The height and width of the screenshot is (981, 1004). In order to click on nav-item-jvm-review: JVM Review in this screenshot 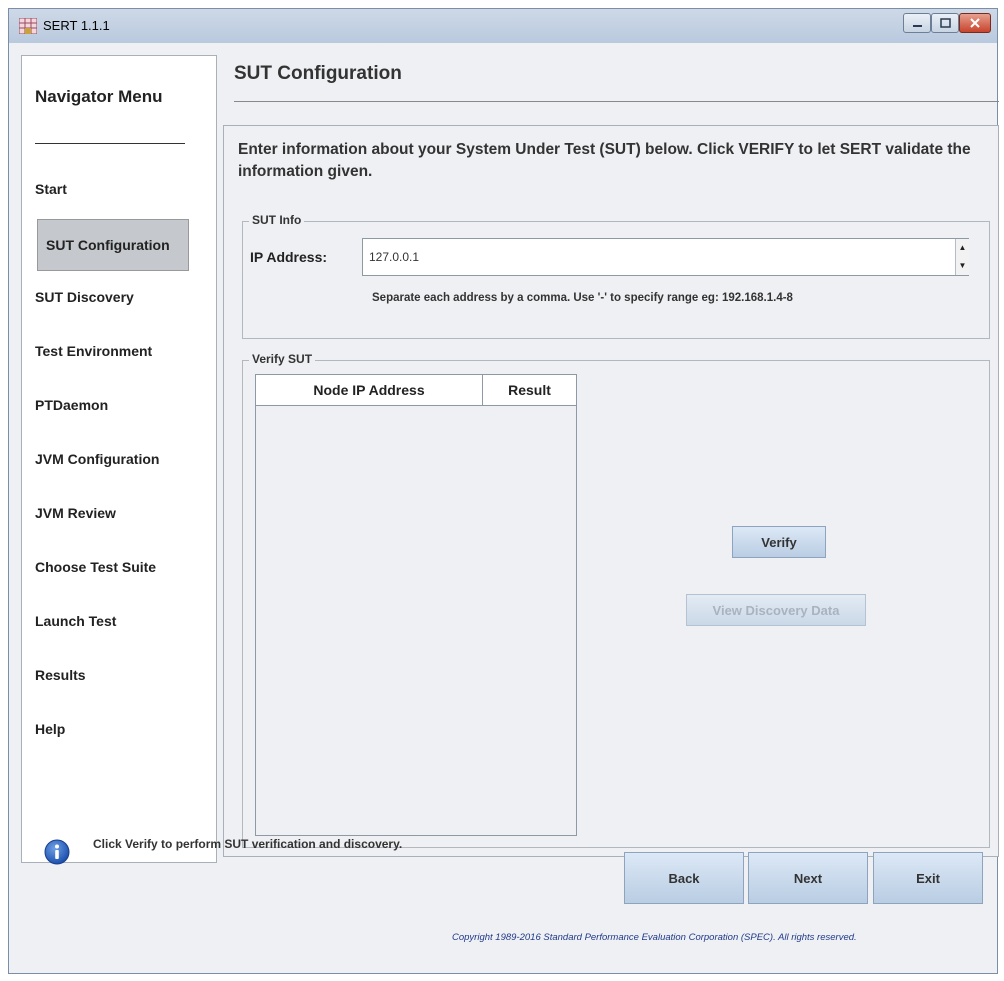, I will do `click(75, 513)`.